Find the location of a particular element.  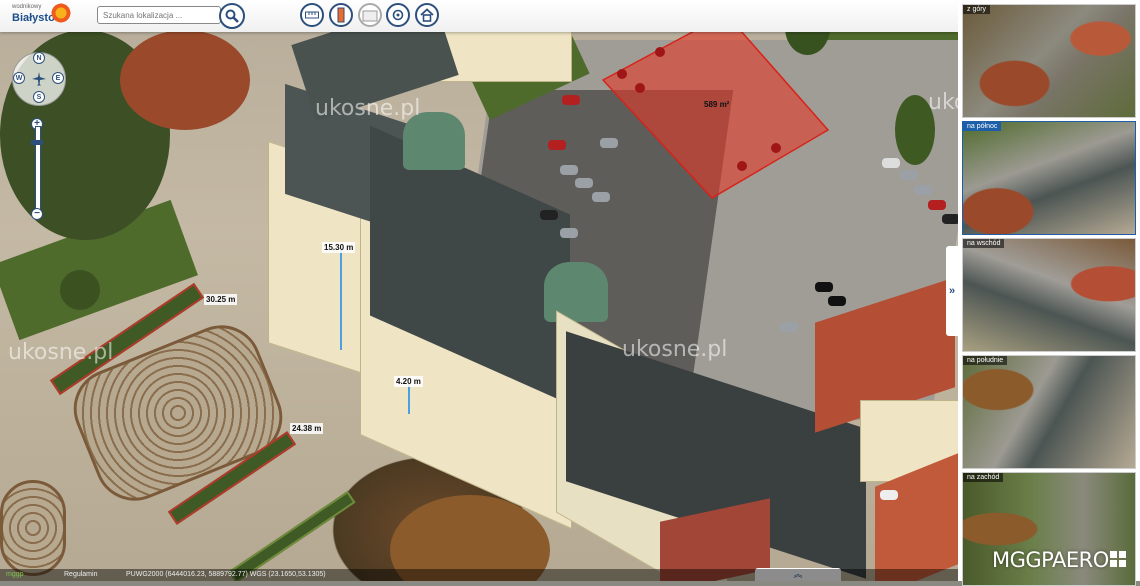

zoom-out-button: − is located at coordinates (37, 214).